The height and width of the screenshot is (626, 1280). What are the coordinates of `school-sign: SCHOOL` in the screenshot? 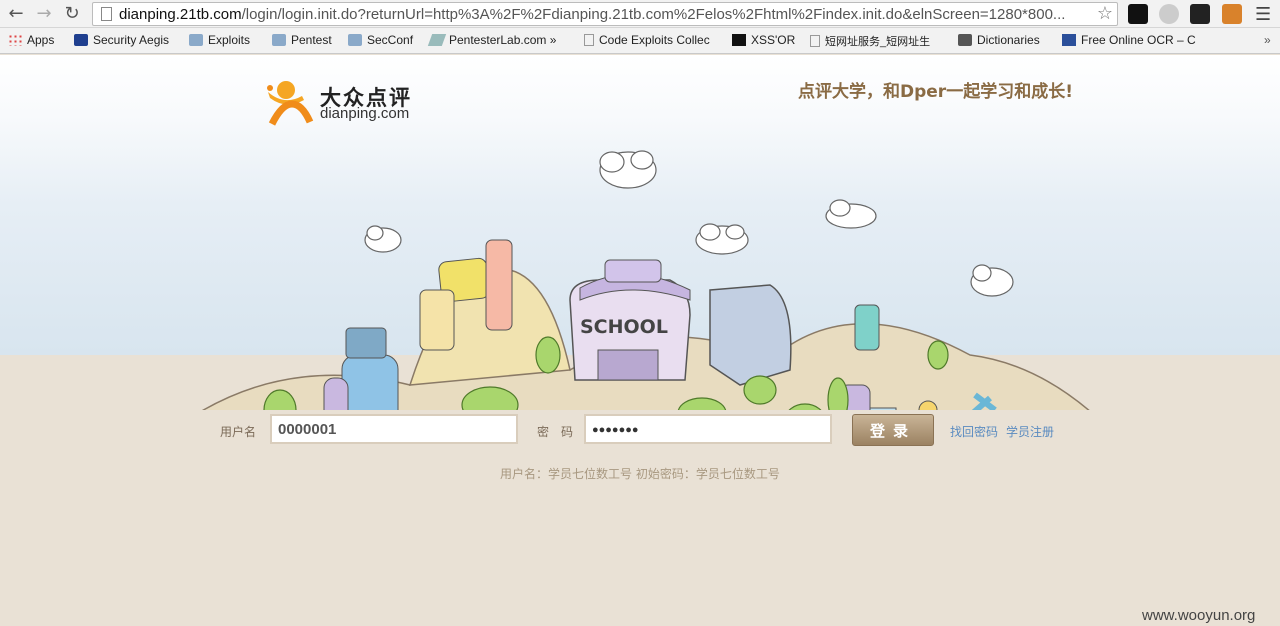 It's located at (624, 327).